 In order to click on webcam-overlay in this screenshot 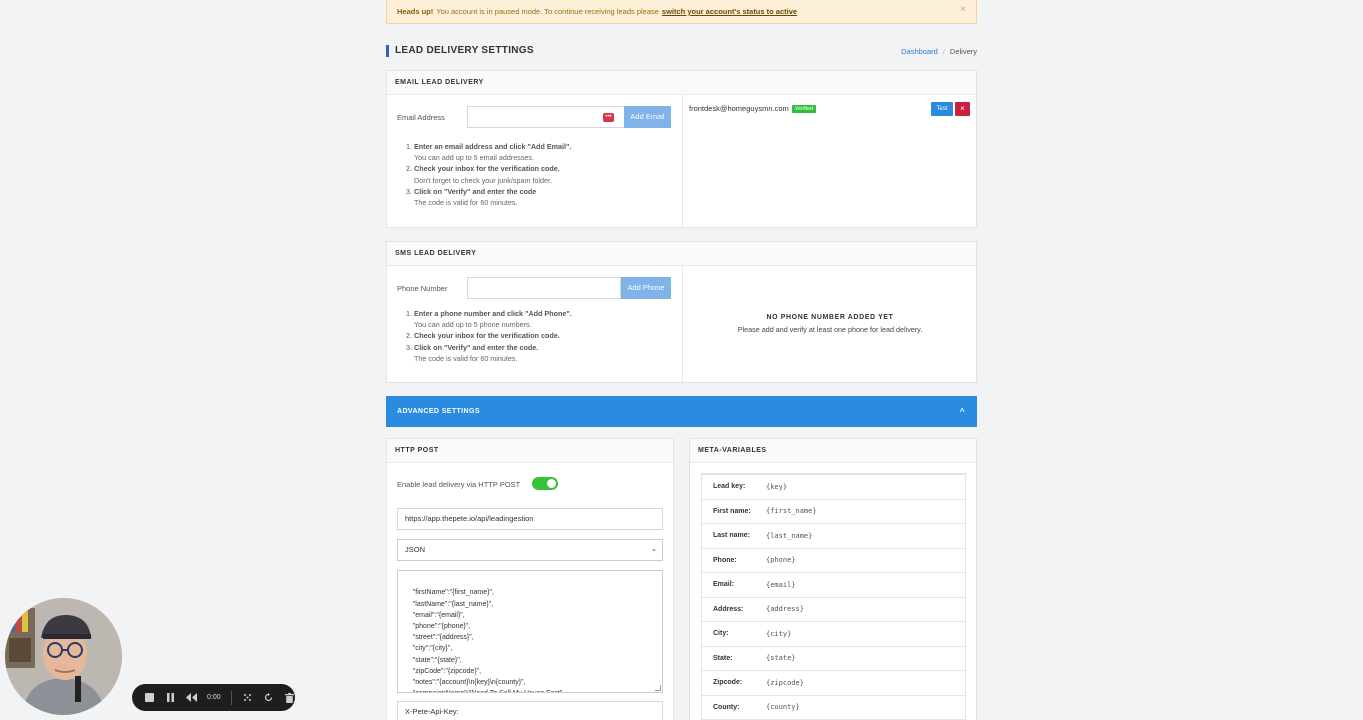, I will do `click(63, 656)`.